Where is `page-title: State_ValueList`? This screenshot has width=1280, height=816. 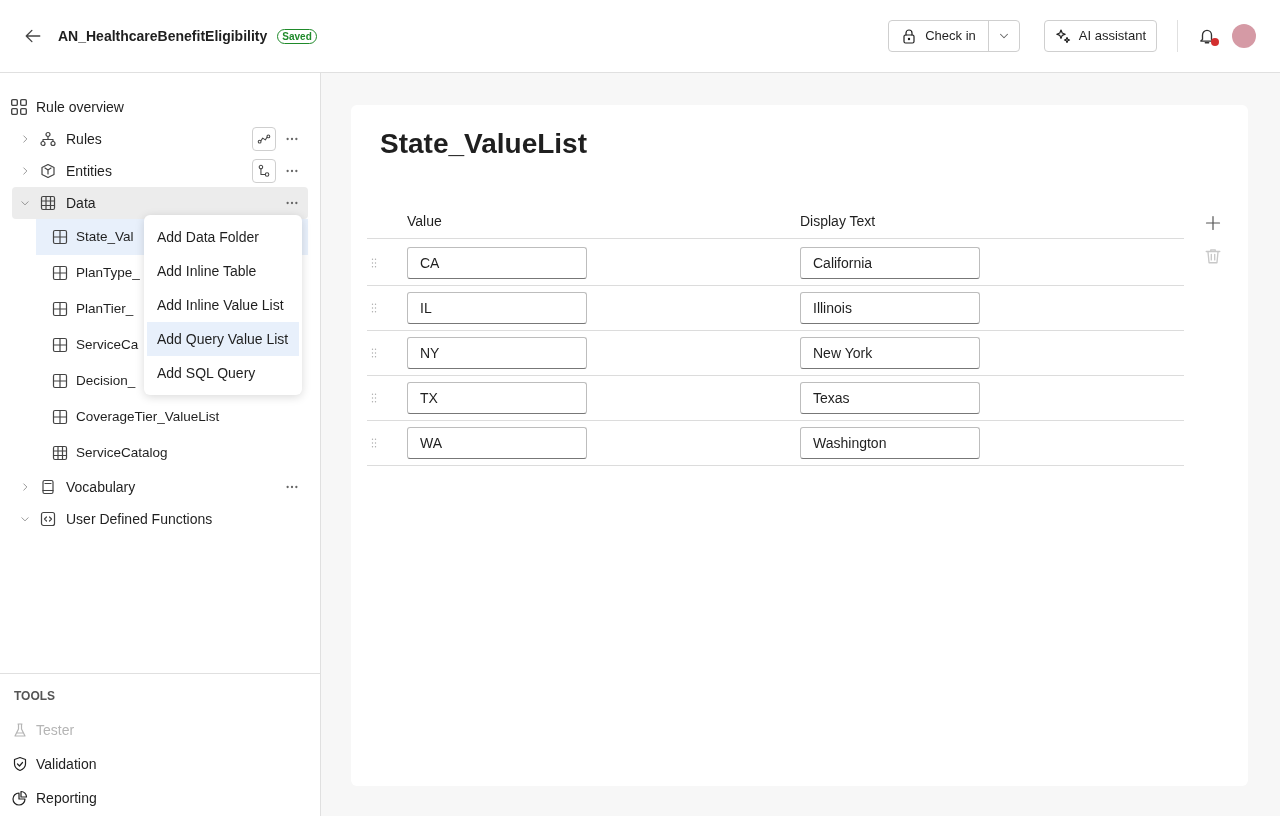
page-title: State_ValueList is located at coordinates (484, 144).